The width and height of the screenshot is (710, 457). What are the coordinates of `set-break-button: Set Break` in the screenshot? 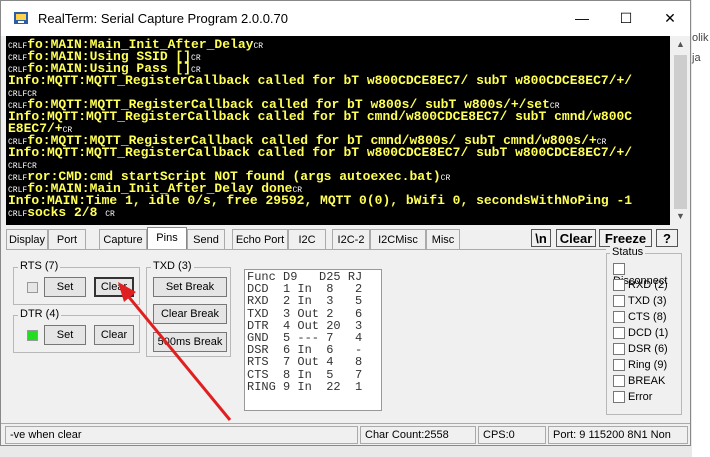 It's located at (190, 287).